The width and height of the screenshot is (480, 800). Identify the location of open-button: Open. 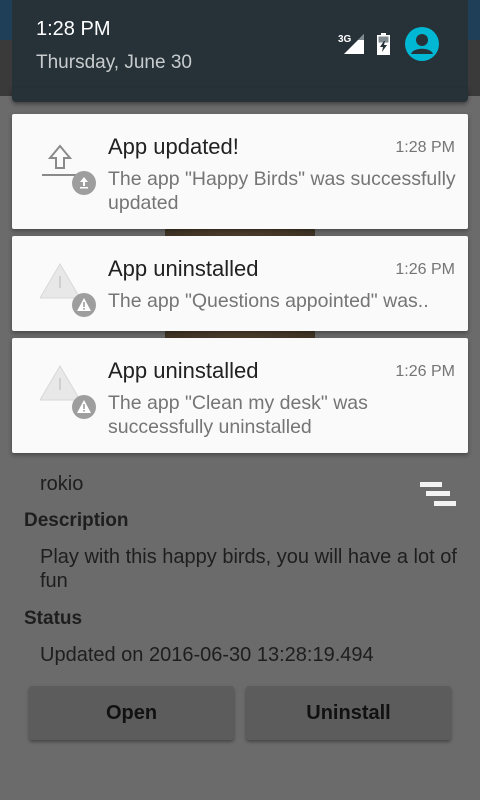
(131, 713).